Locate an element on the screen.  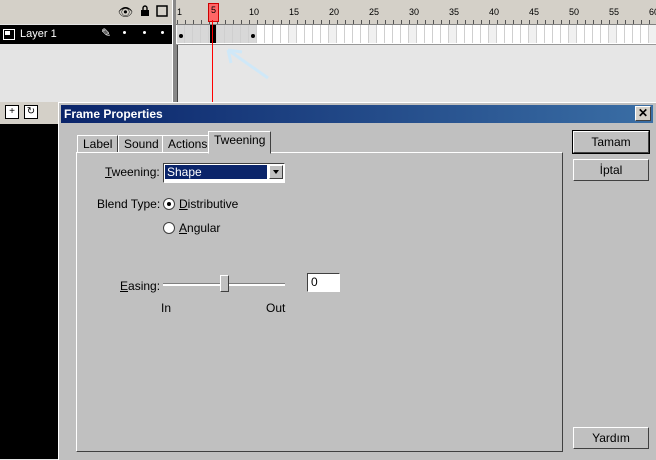
distributive-label: Distributive is located at coordinates (208, 204).